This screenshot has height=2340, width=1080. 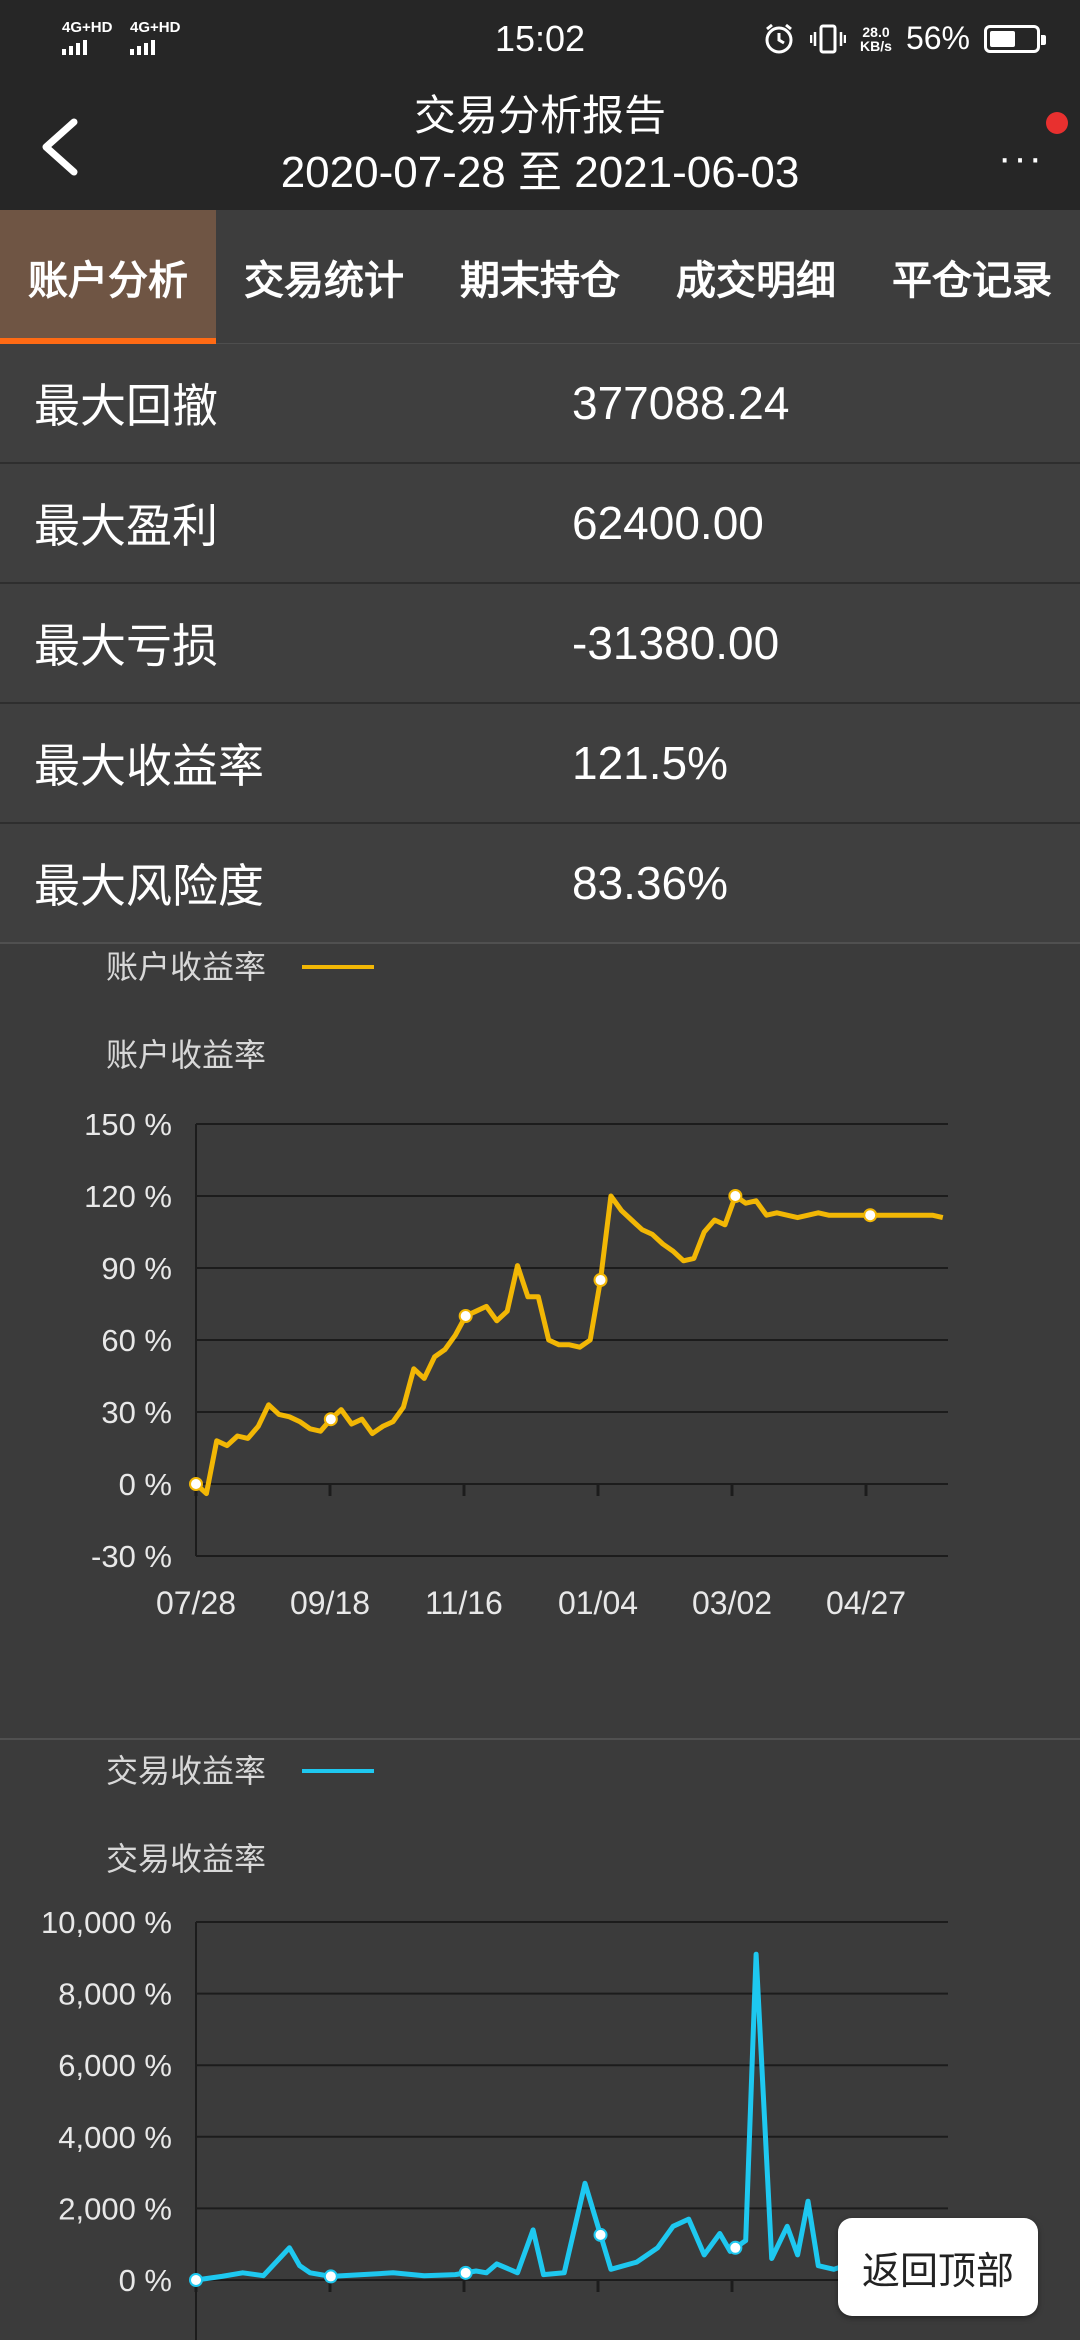 What do you see at coordinates (876, 31) in the screenshot?
I see `net-speed-value: 28.0` at bounding box center [876, 31].